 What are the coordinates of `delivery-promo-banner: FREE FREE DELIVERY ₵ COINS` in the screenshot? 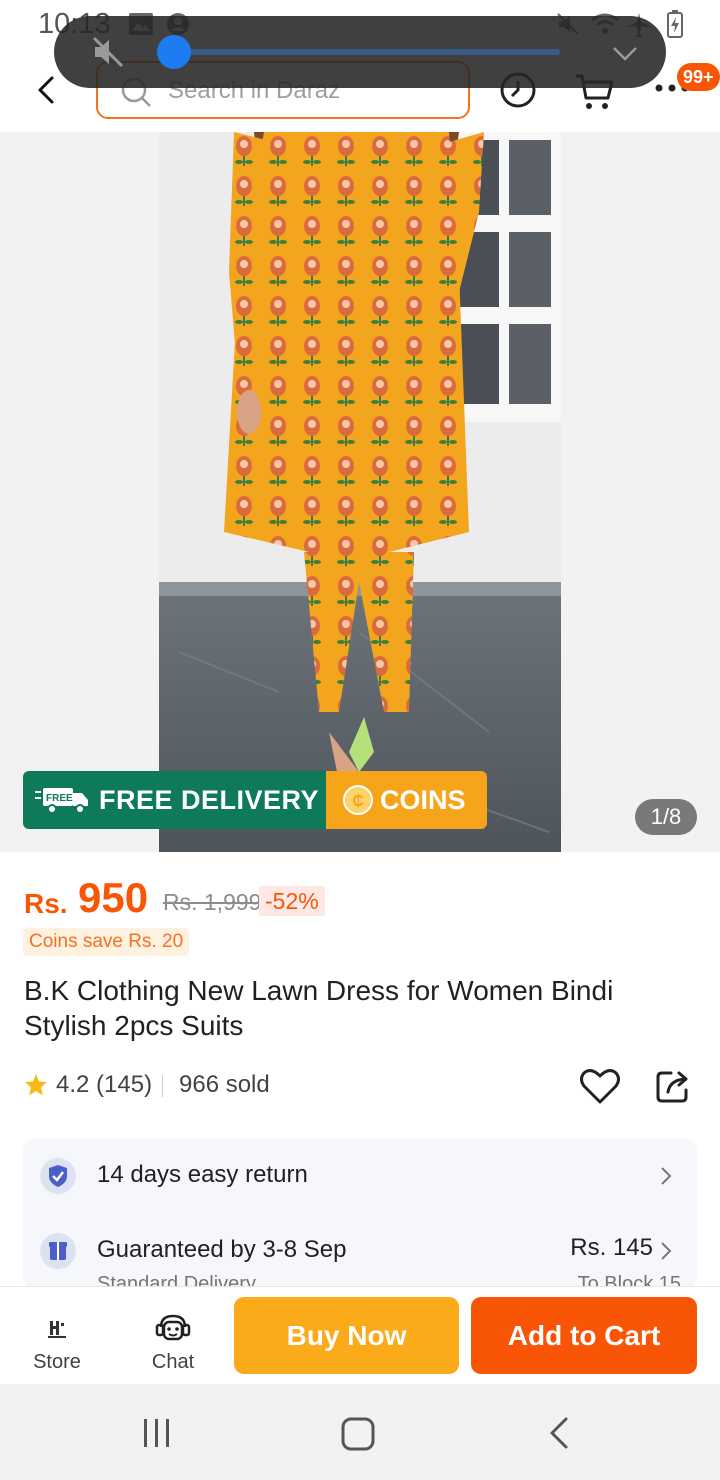 It's located at (255, 800).